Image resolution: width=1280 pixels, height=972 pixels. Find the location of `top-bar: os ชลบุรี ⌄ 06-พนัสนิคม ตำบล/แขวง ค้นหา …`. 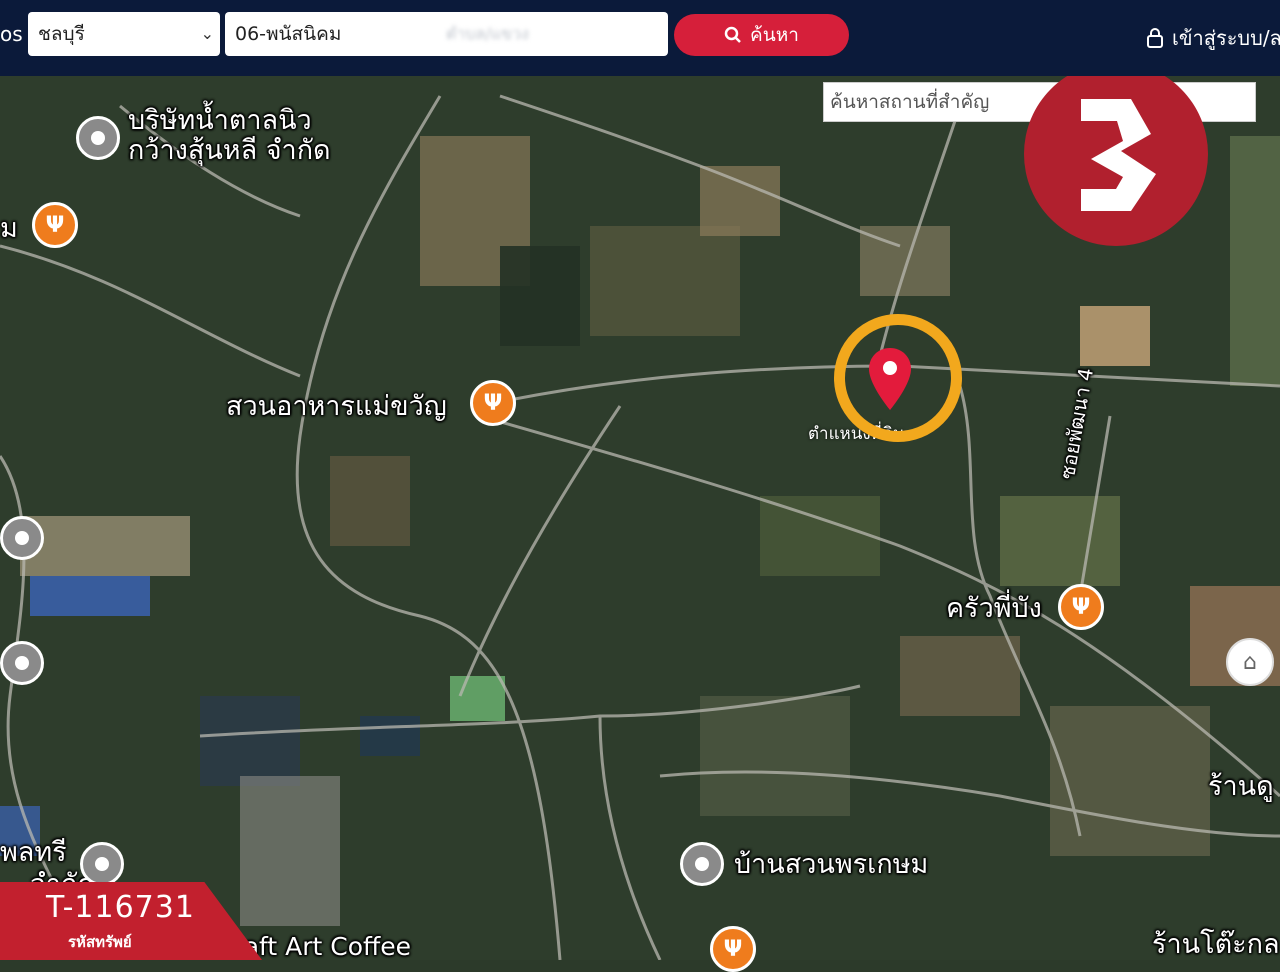

top-bar: os ชลบุรี ⌄ 06-พนัสนิคม ตำบล/แขวง ค้นหา … is located at coordinates (640, 38).